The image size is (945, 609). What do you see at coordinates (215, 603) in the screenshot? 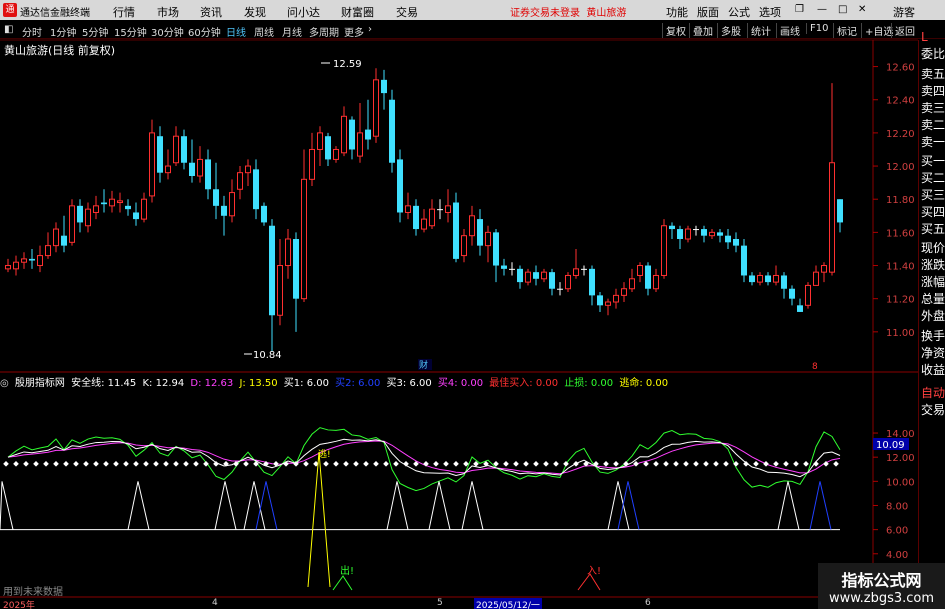
I see `date-label: 4` at bounding box center [215, 603].